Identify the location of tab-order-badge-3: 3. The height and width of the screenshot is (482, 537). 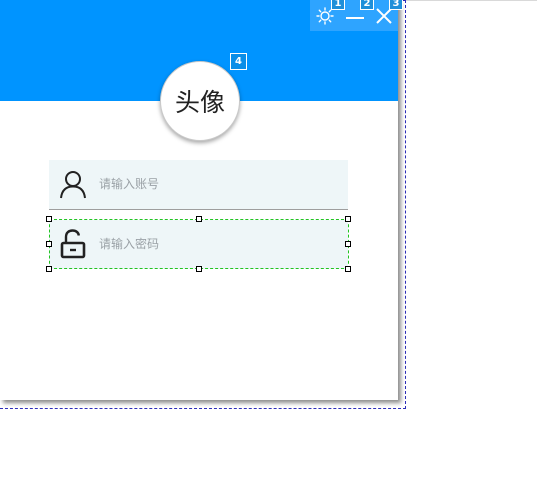
(396, 5).